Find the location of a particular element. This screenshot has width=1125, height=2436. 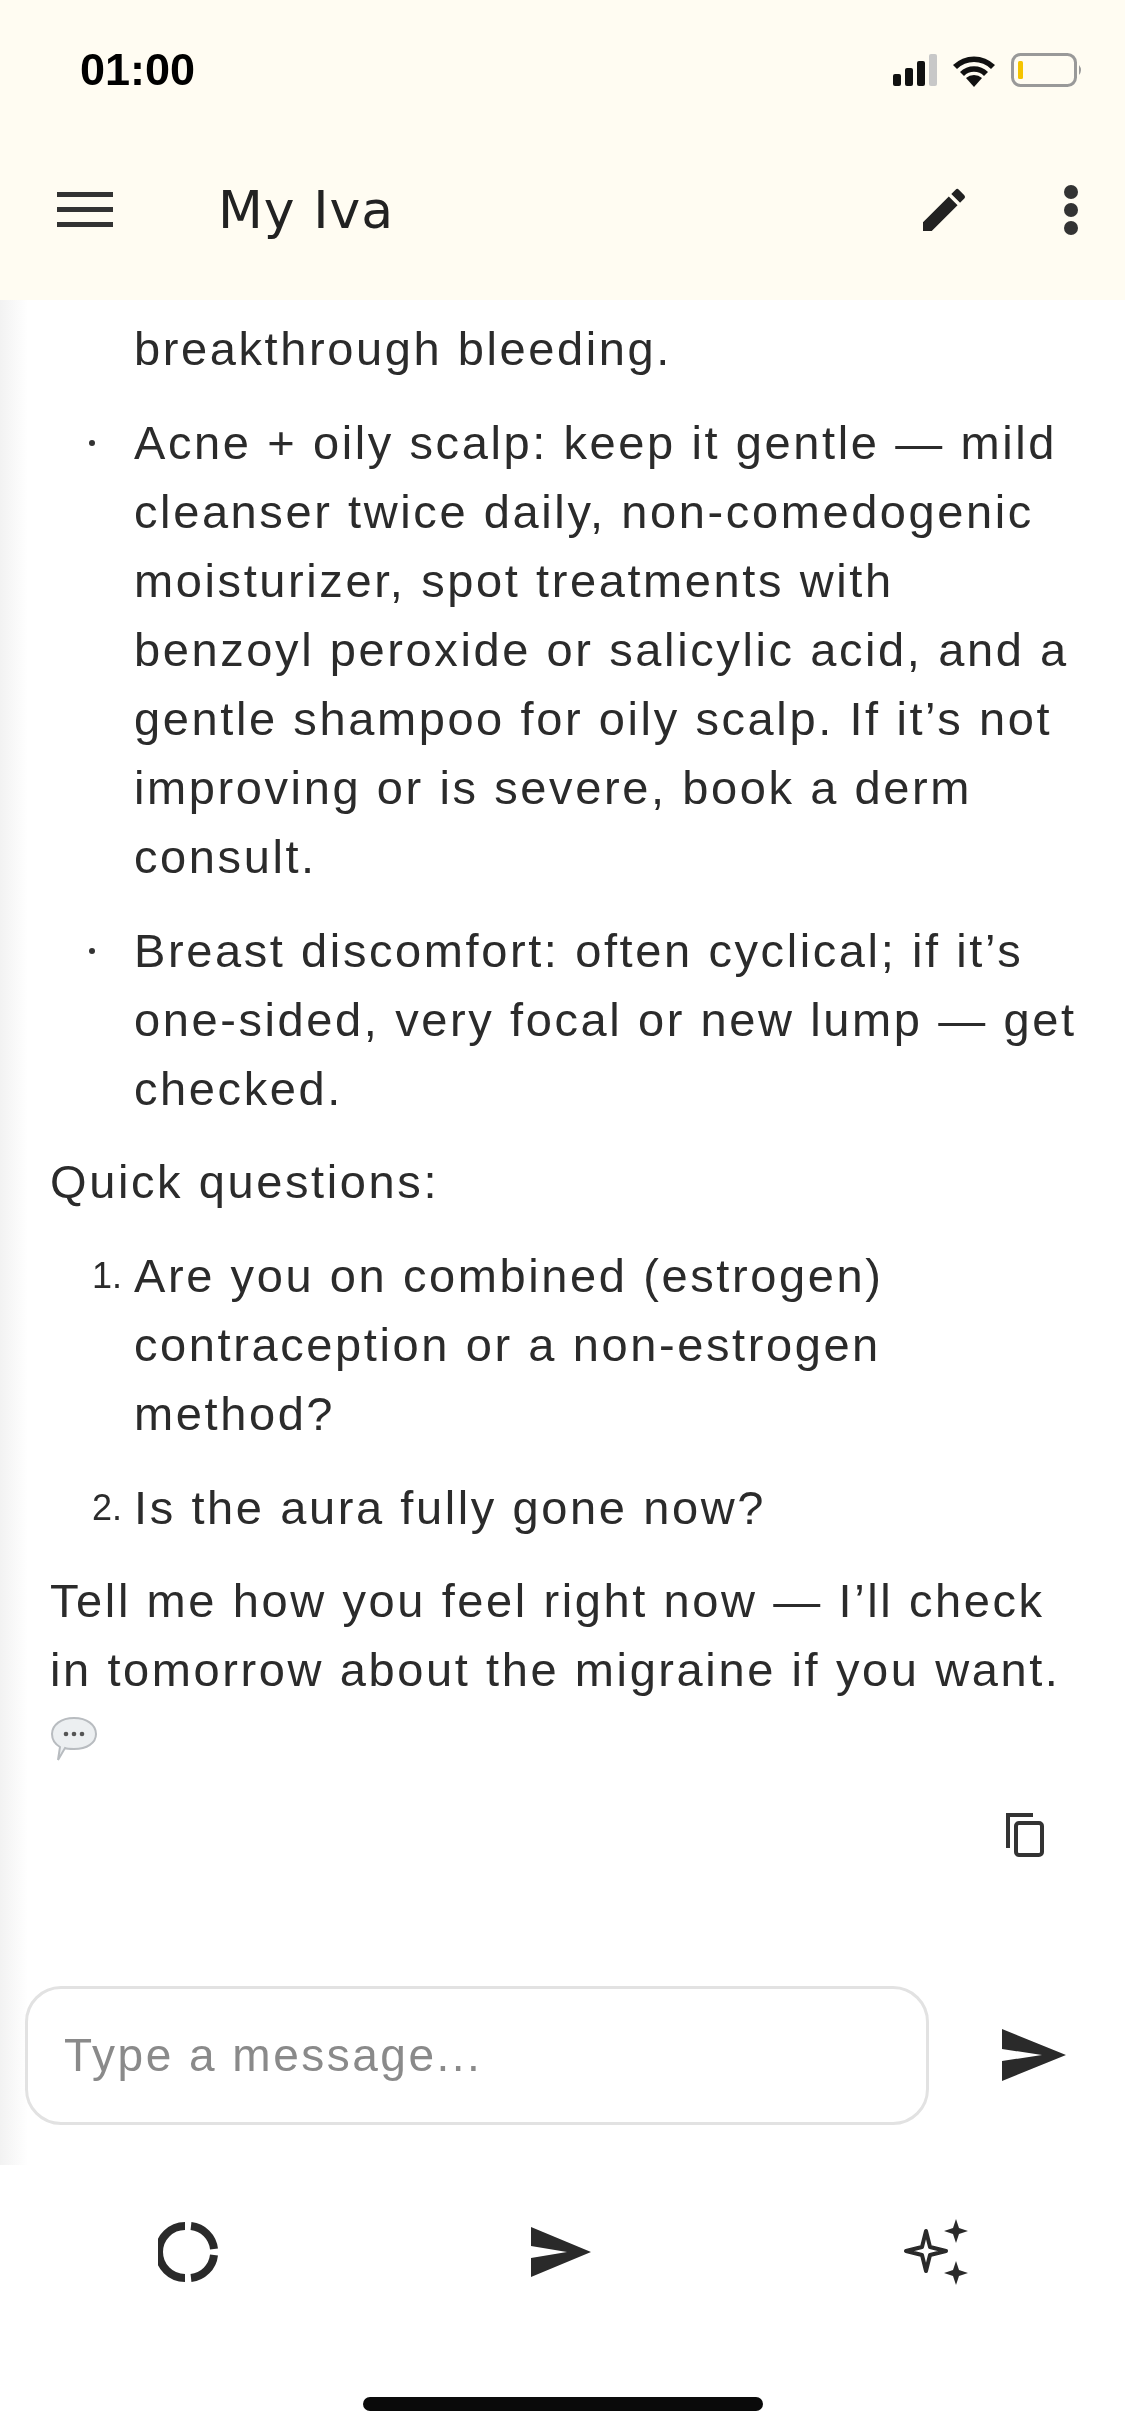

signal-icon is located at coordinates (915, 70).